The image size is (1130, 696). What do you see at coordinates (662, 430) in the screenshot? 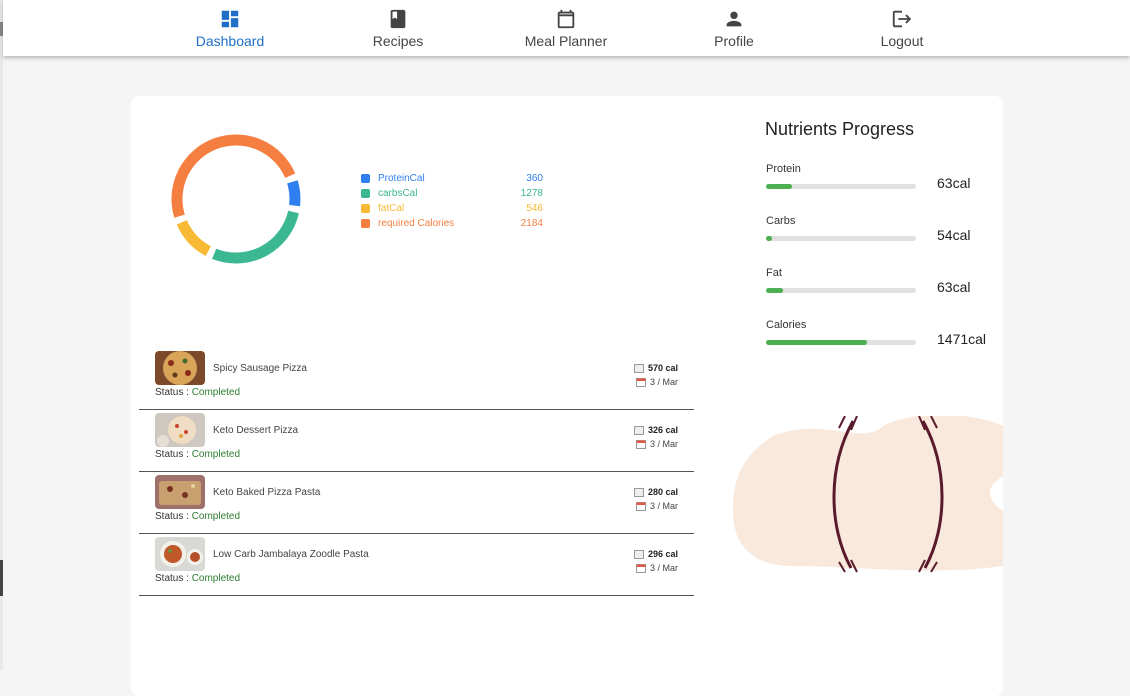
I see `calories-value: 326 cal` at bounding box center [662, 430].